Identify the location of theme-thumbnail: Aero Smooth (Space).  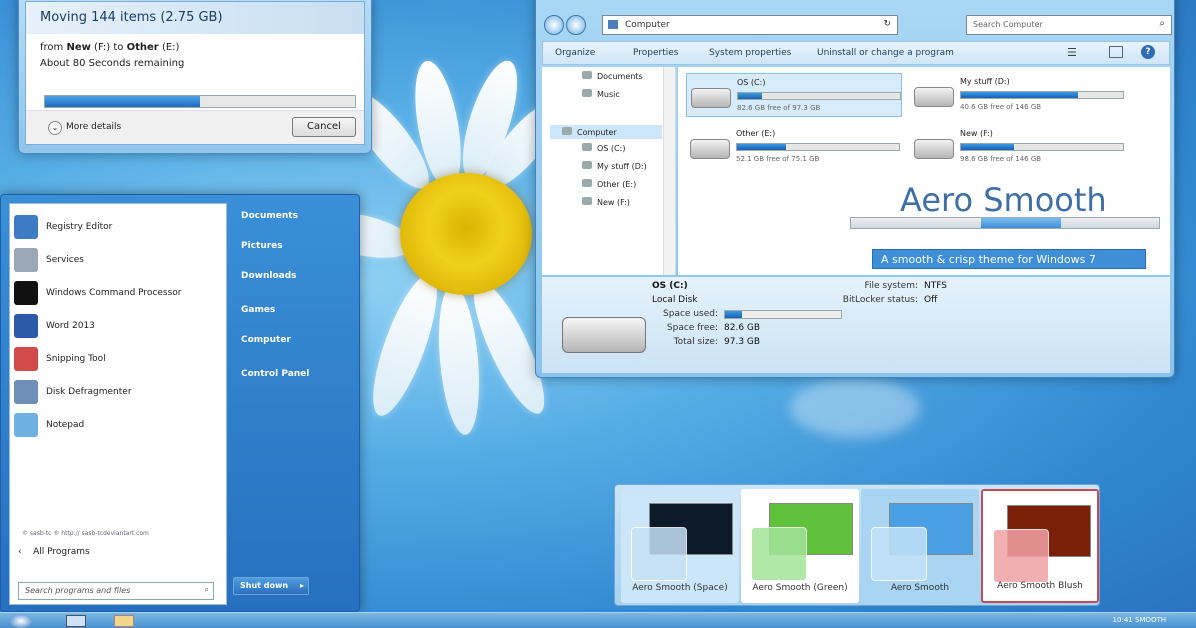
(680, 546).